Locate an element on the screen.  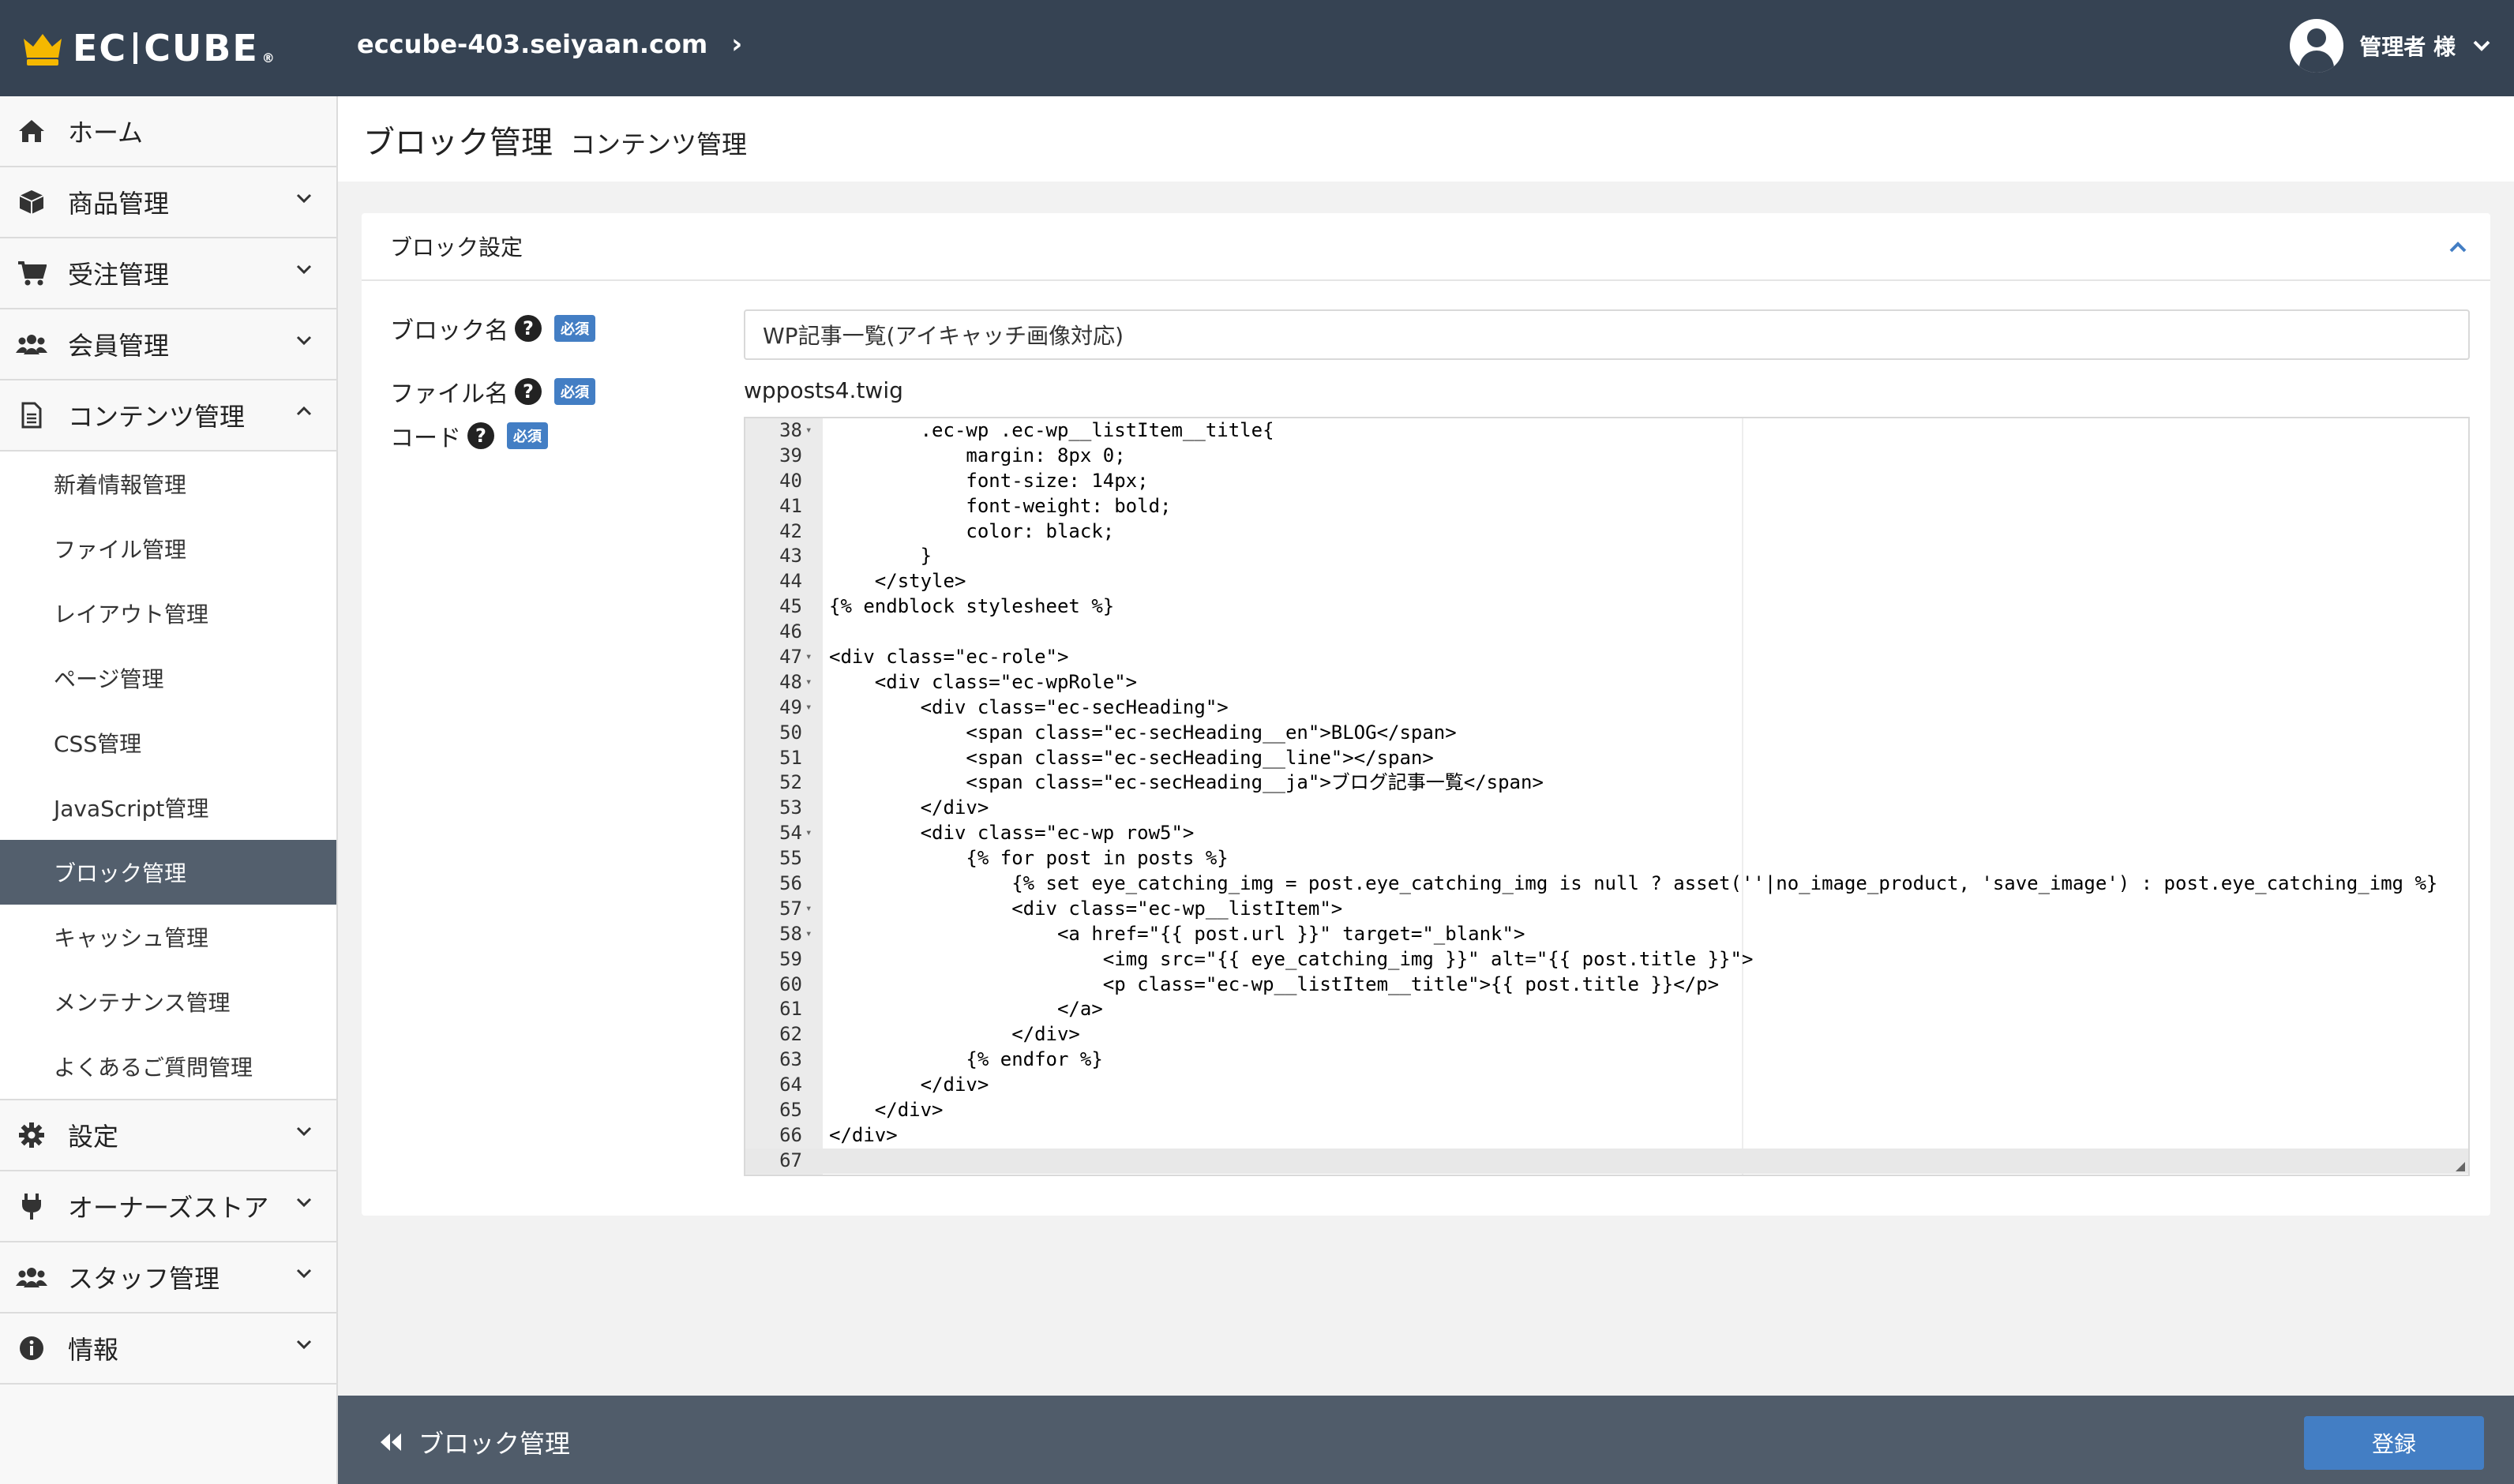
sidebar-item-products: 商品管理 is located at coordinates (168, 203).